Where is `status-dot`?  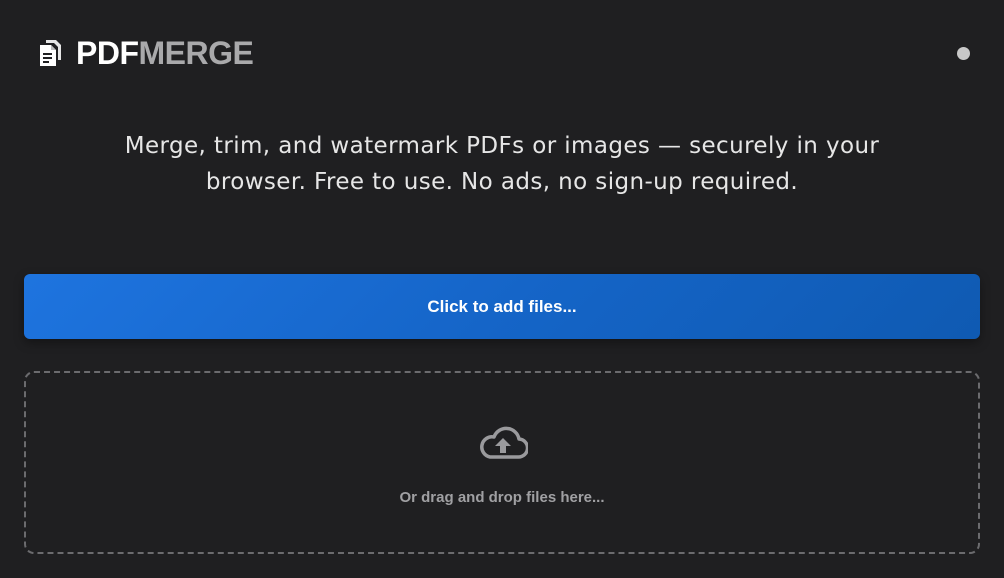 status-dot is located at coordinates (963, 53).